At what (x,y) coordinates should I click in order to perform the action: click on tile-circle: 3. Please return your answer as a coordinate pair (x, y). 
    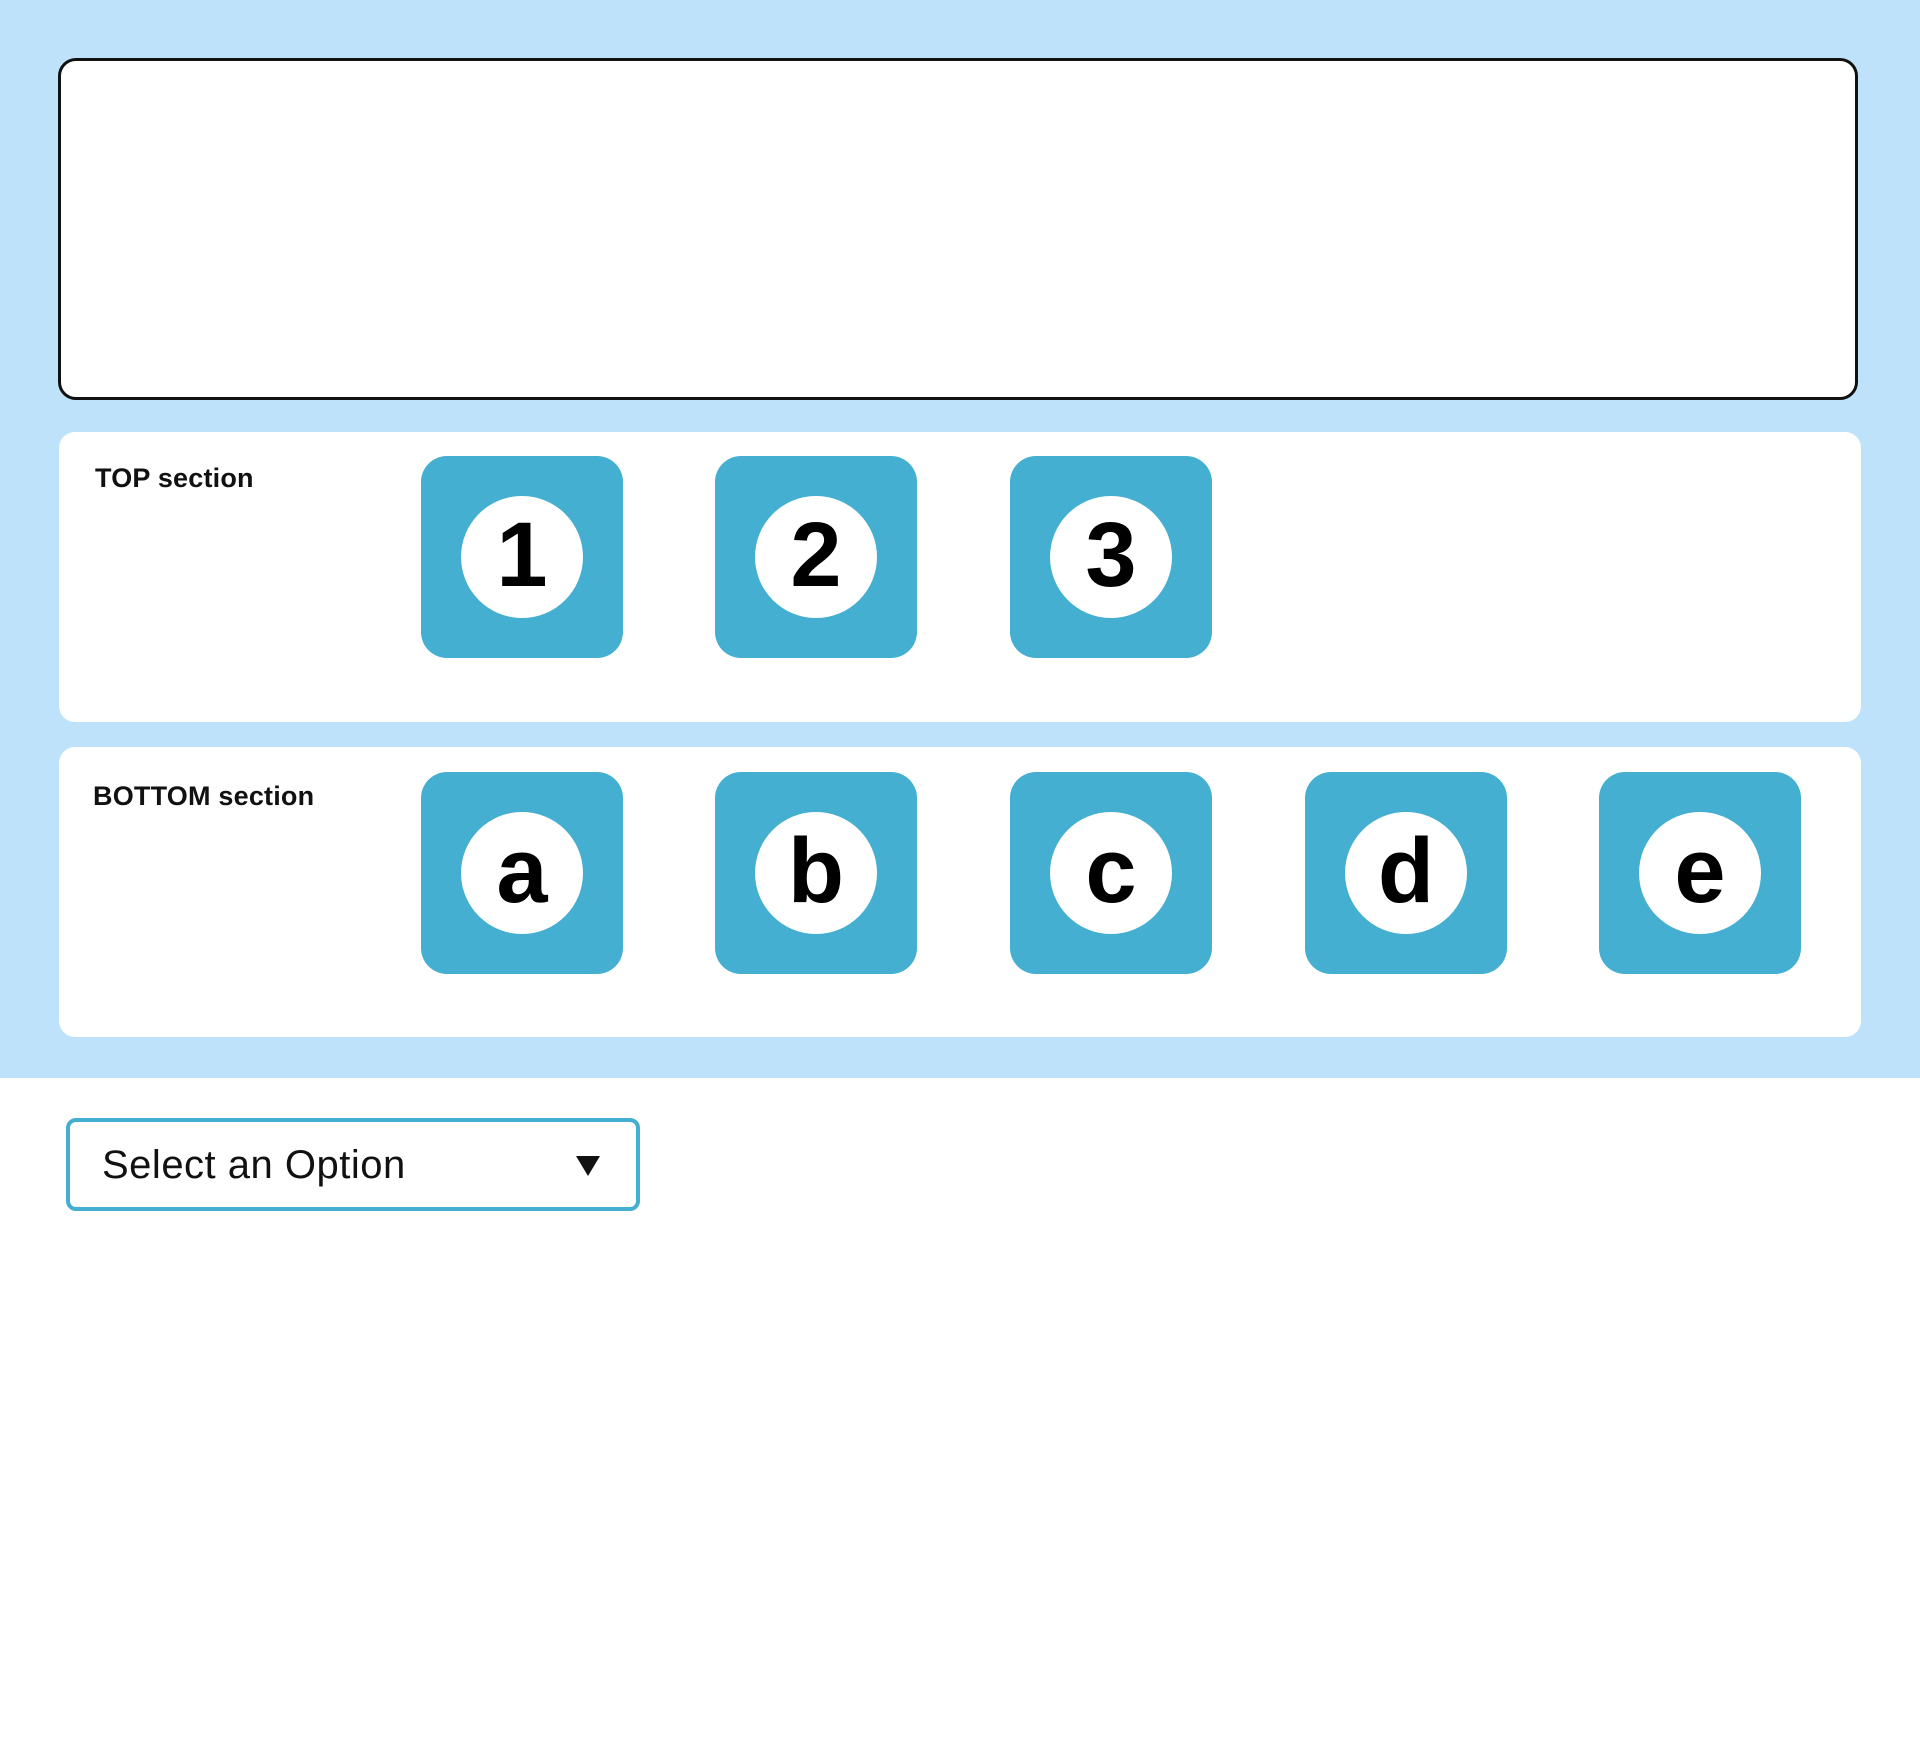
    Looking at the image, I should click on (1111, 557).